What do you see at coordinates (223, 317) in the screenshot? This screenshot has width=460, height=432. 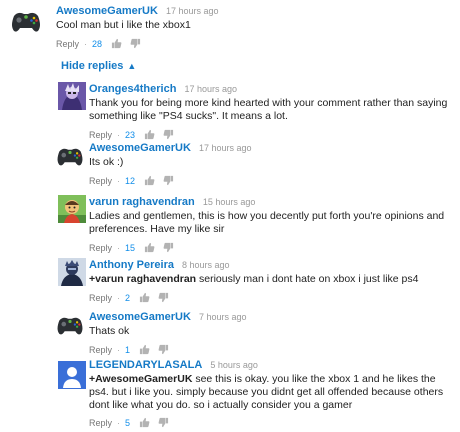 I see `comment-timestamp: 7 hours ago` at bounding box center [223, 317].